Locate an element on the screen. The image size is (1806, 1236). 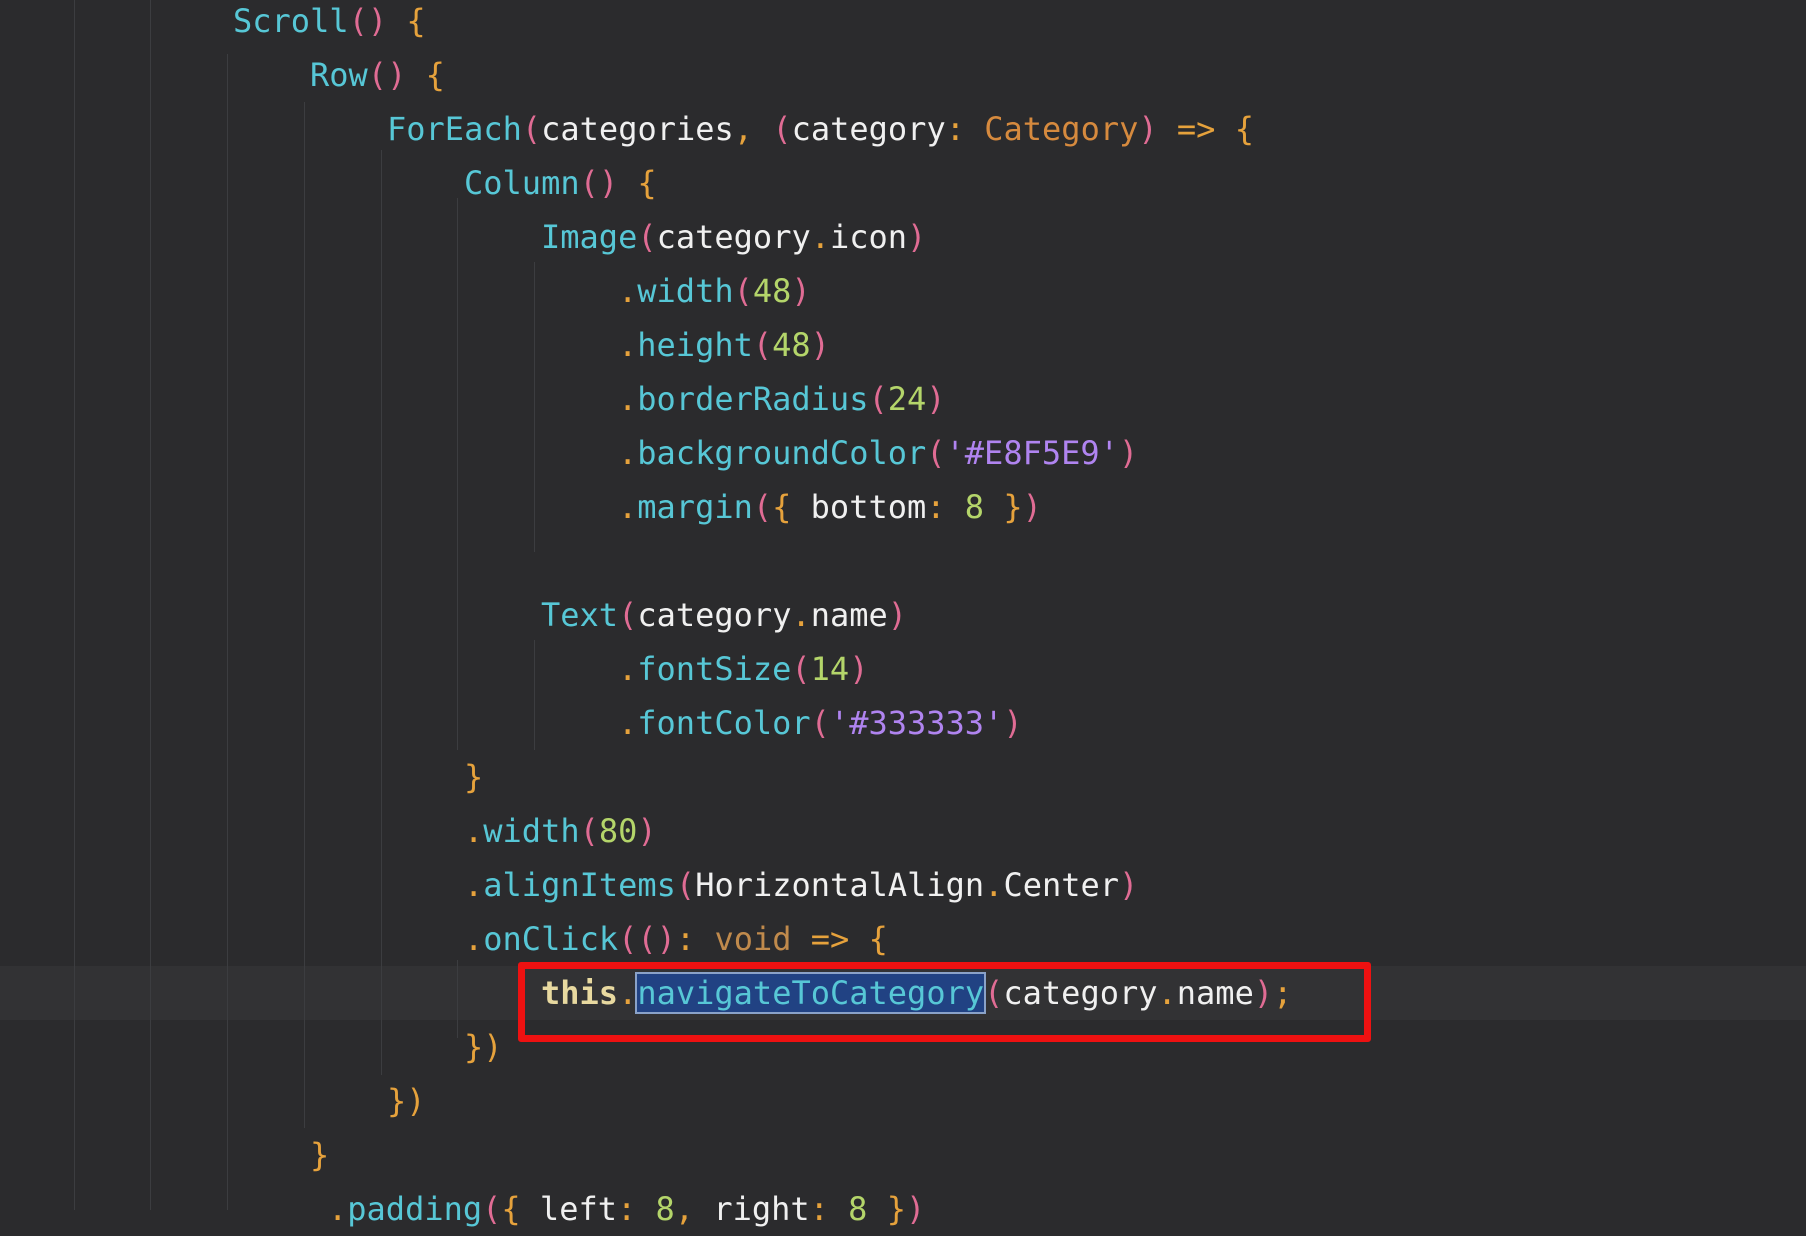
code-line: .fontColor('#333333') is located at coordinates (903, 723).